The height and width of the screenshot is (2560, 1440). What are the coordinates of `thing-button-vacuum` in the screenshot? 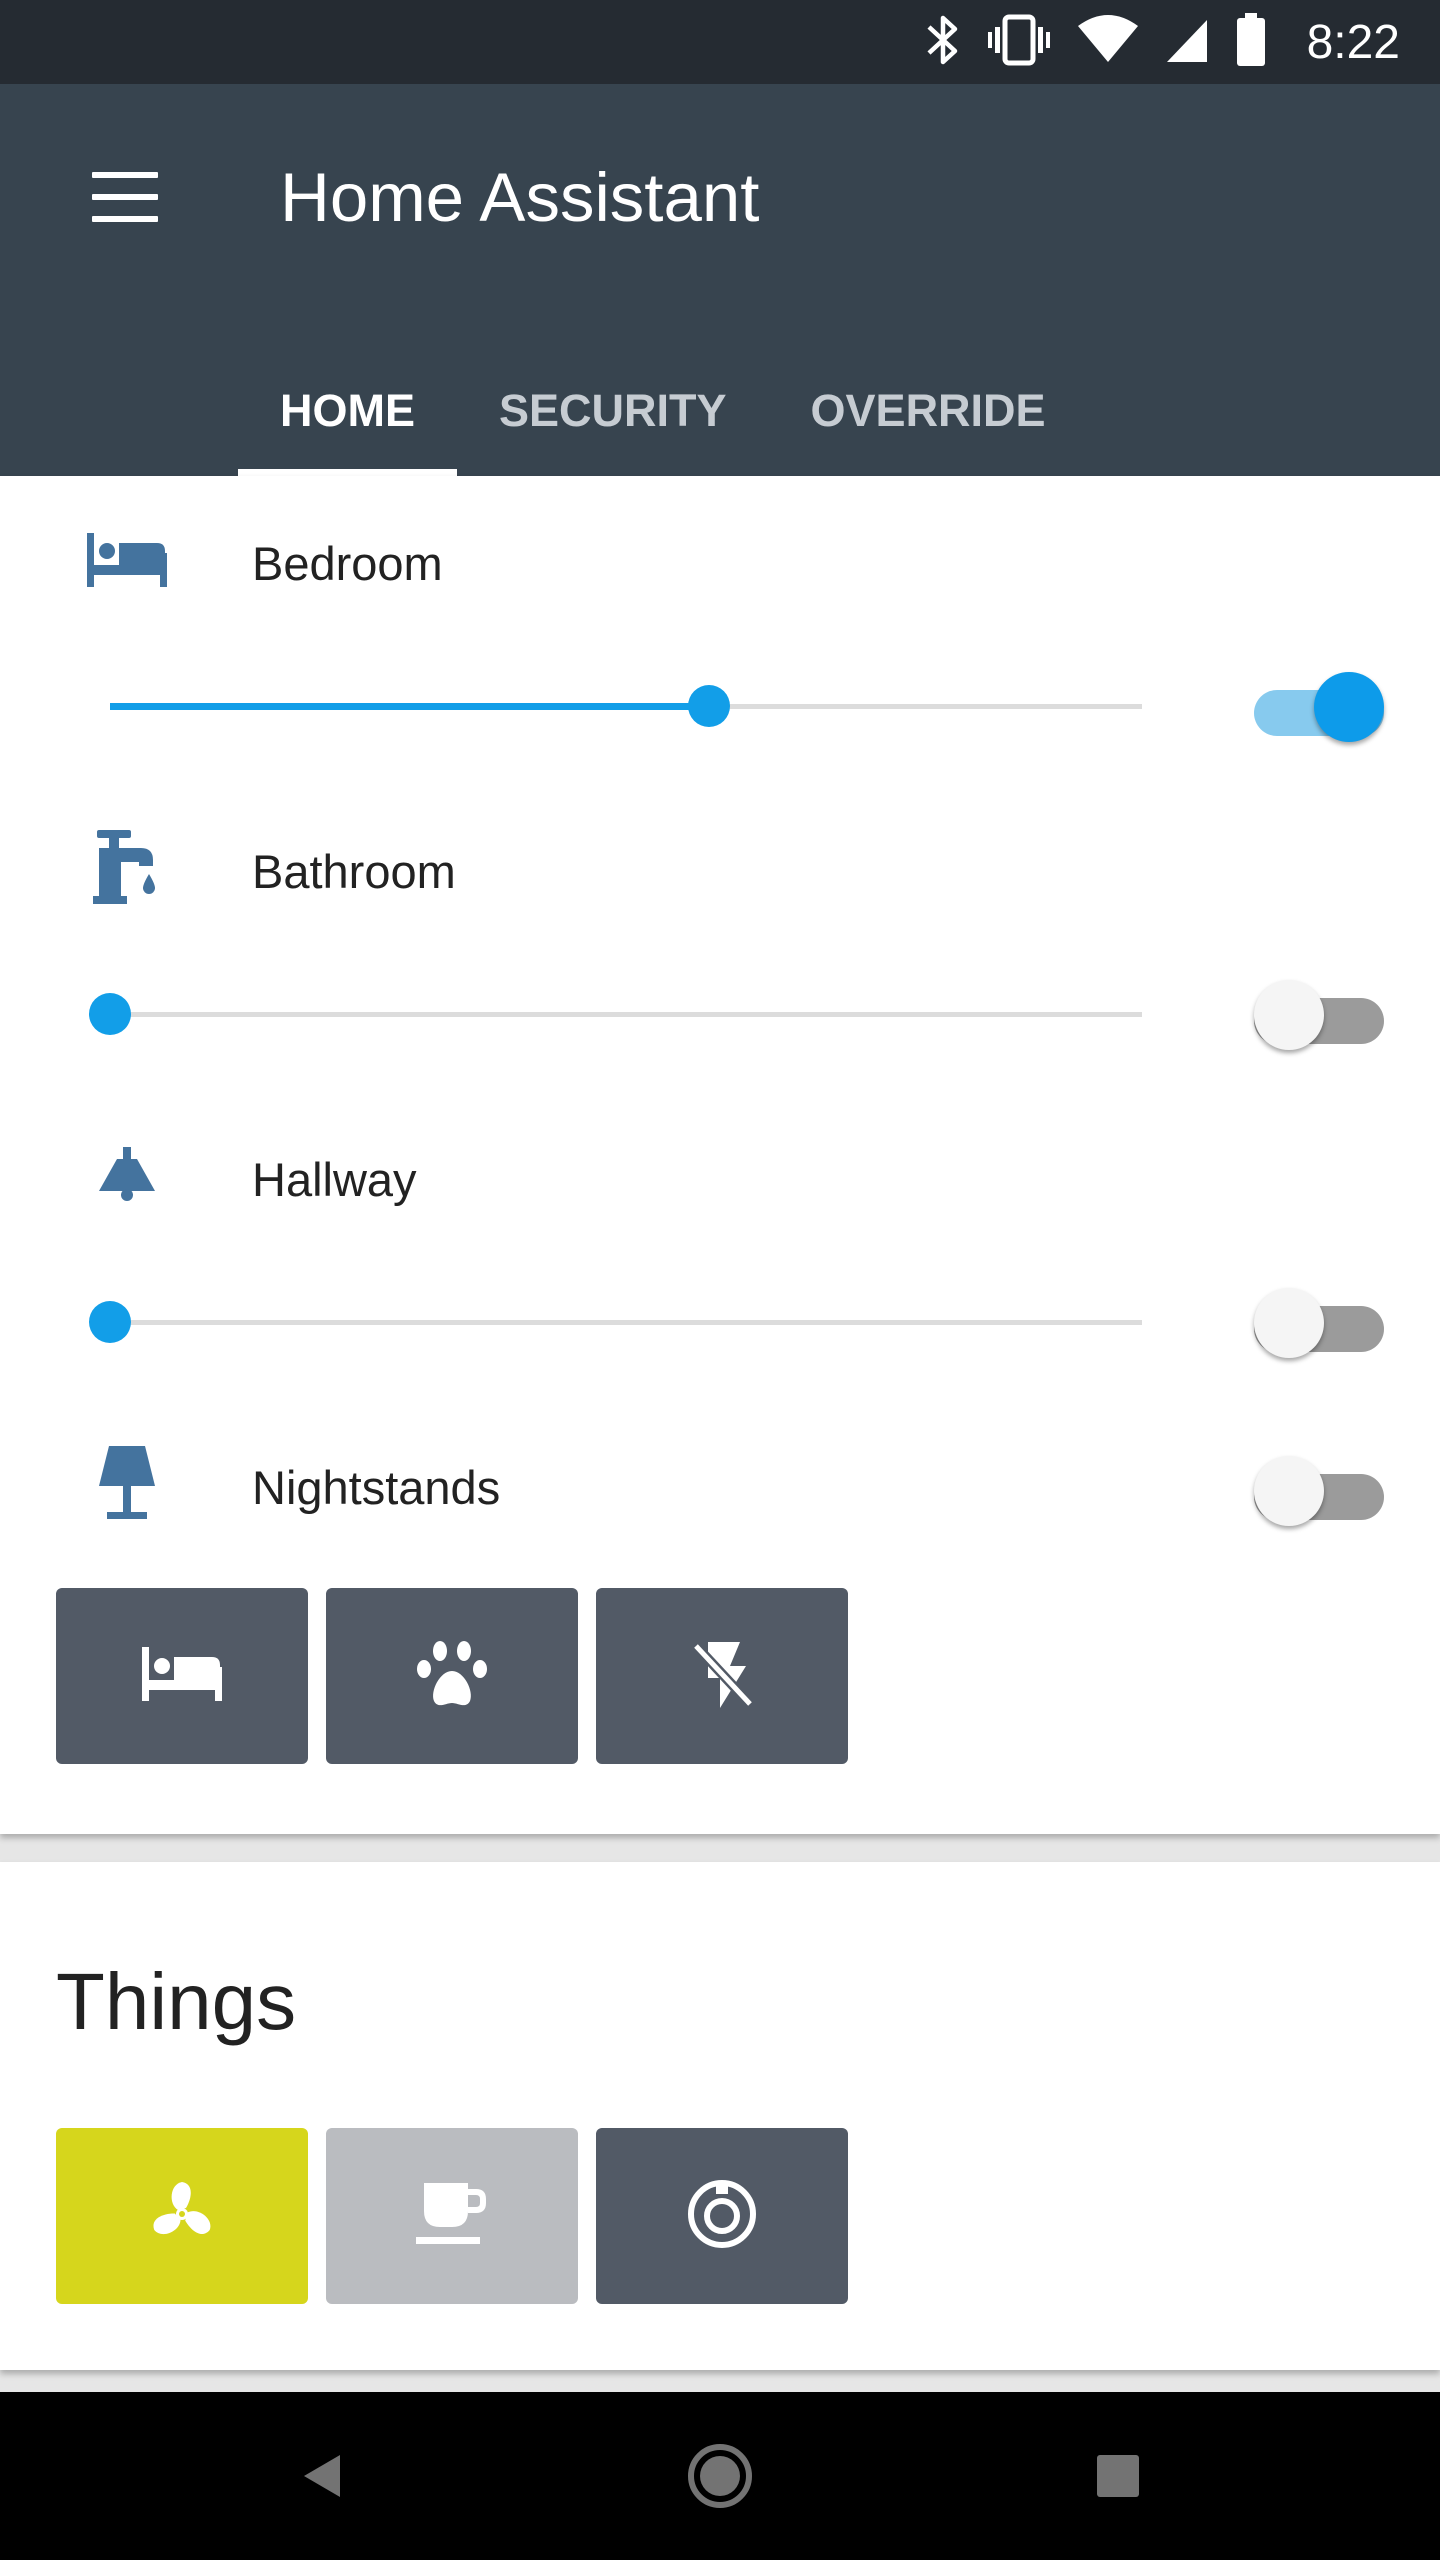 It's located at (722, 2216).